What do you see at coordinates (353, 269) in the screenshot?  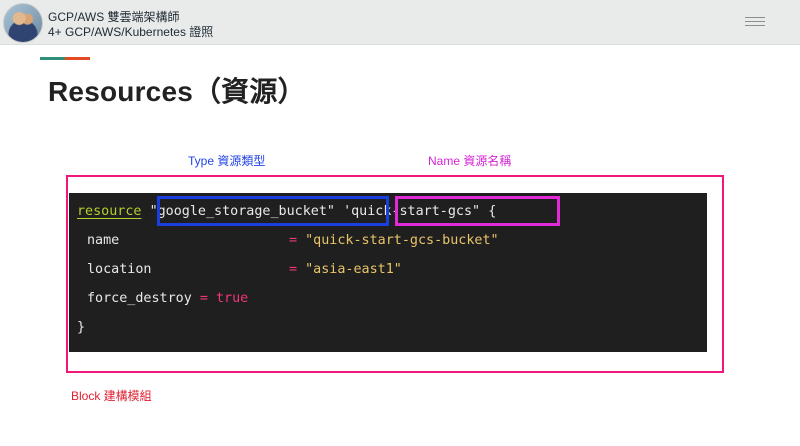 I see `attr-value-location: "asia-east1"` at bounding box center [353, 269].